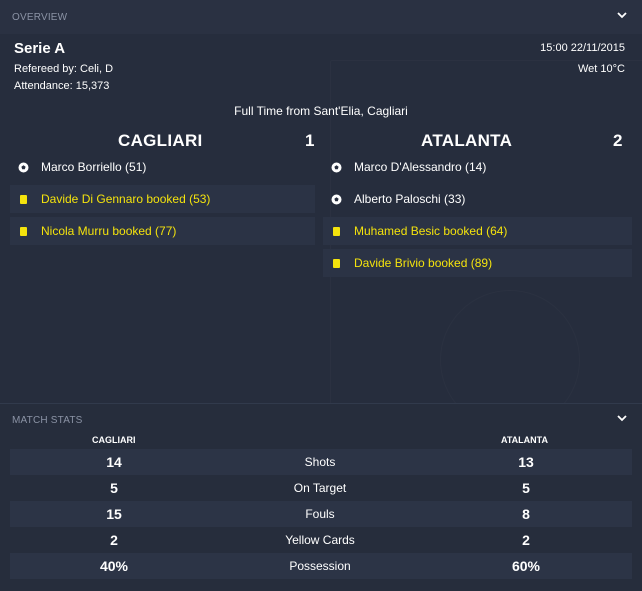 This screenshot has height=591, width=642. I want to click on stat-away-value: 2, so click(526, 540).